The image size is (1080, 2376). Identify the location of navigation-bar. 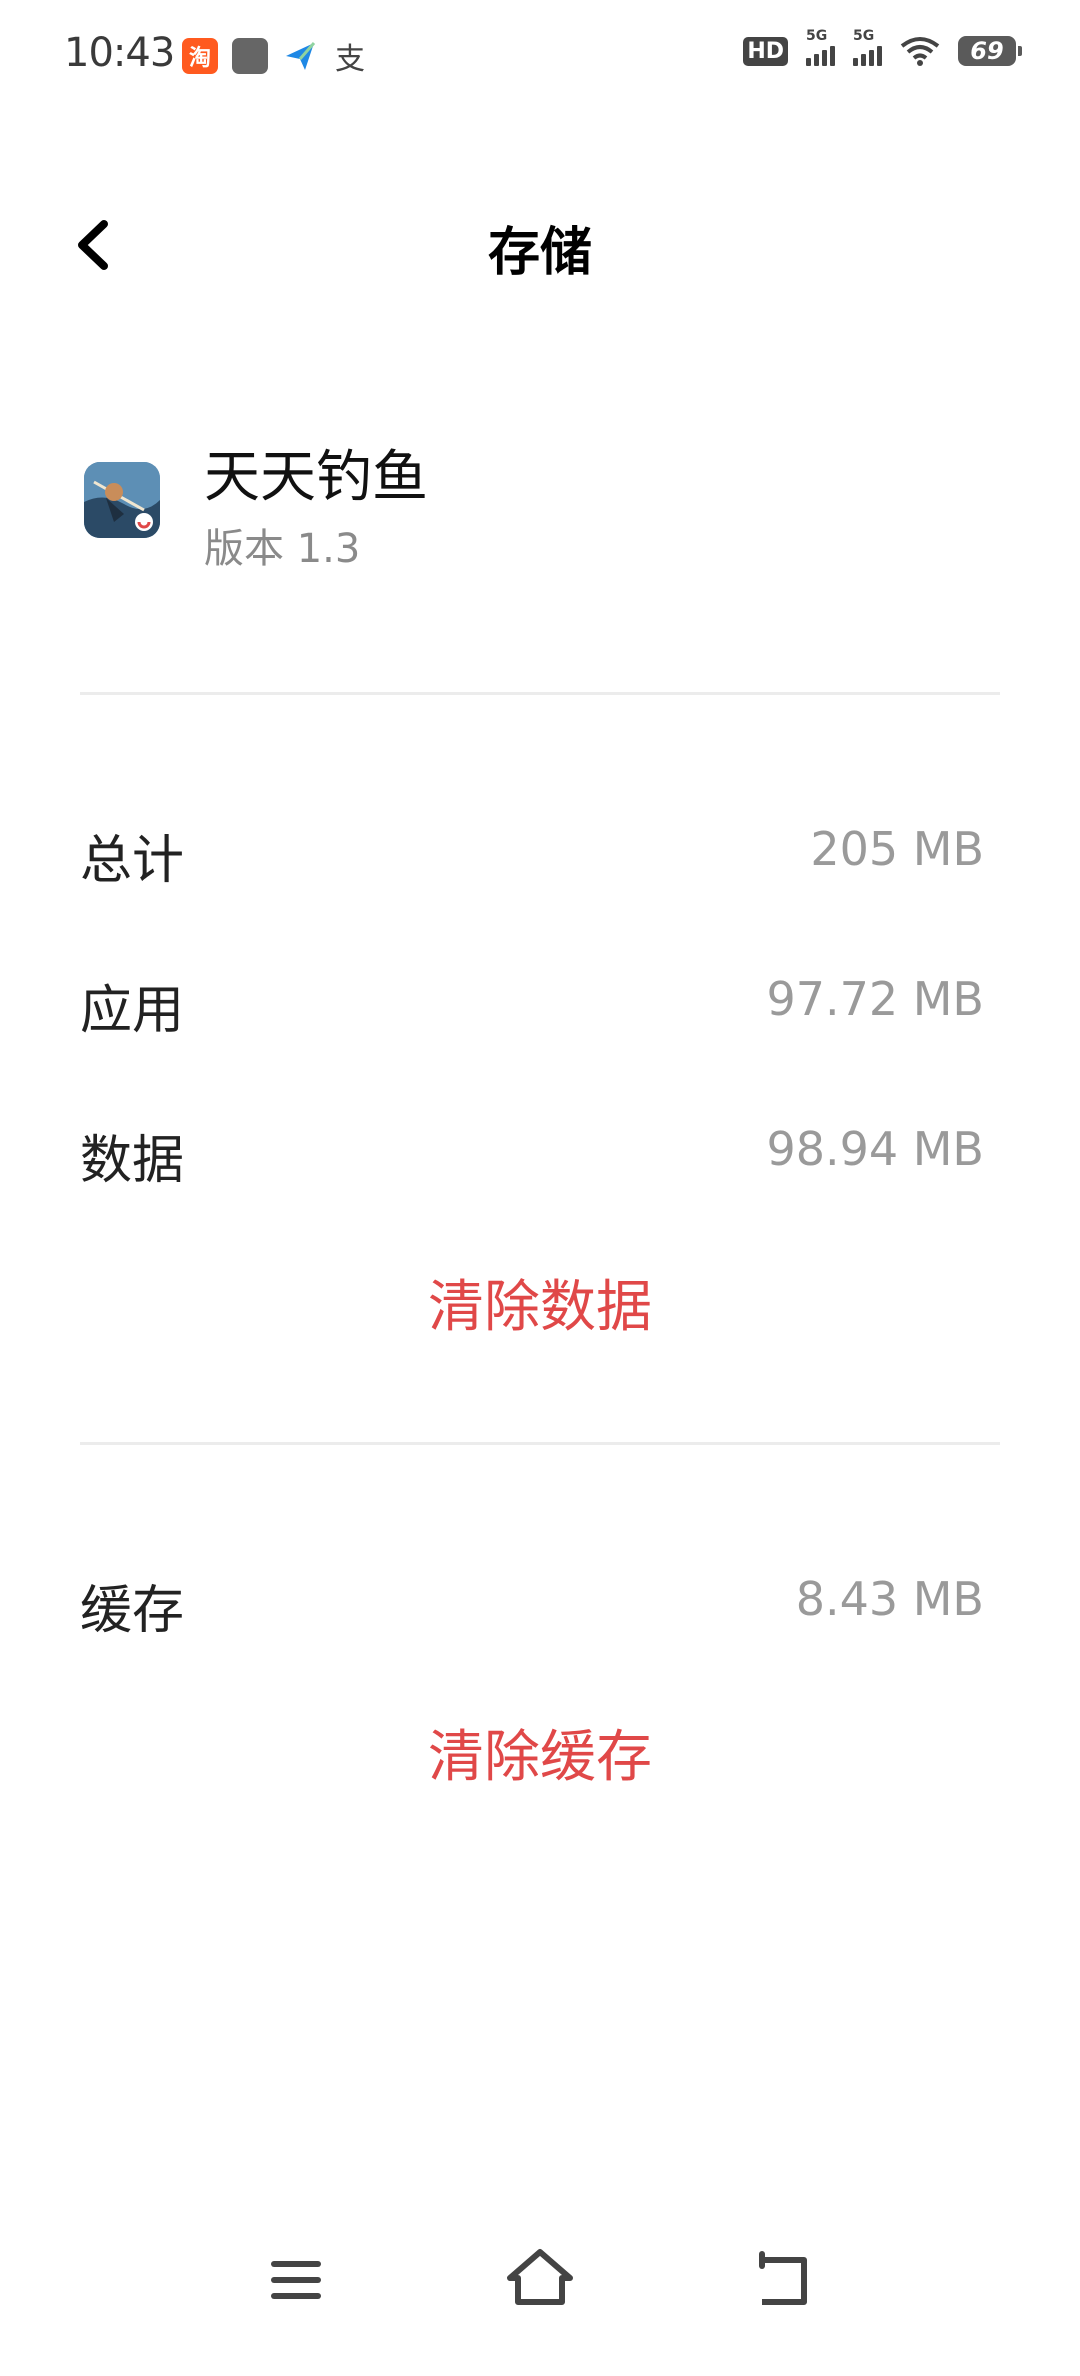
(540, 2280).